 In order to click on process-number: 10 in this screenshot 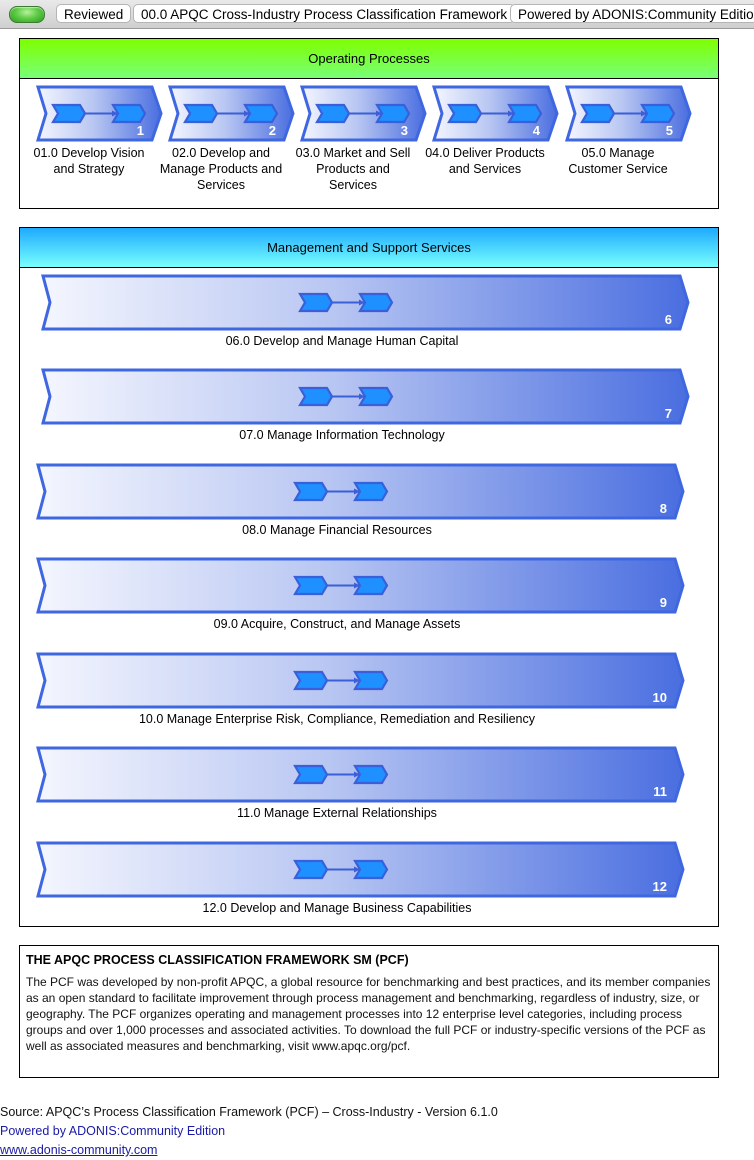, I will do `click(660, 697)`.